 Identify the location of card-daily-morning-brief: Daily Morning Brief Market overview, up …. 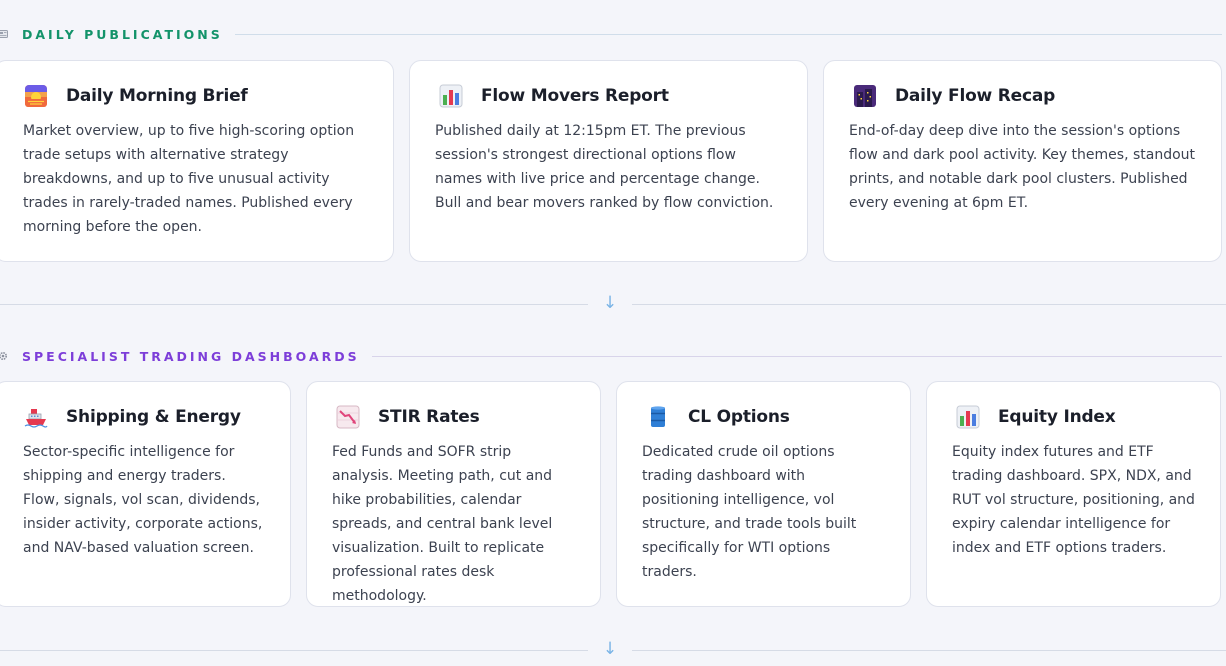
(197, 161).